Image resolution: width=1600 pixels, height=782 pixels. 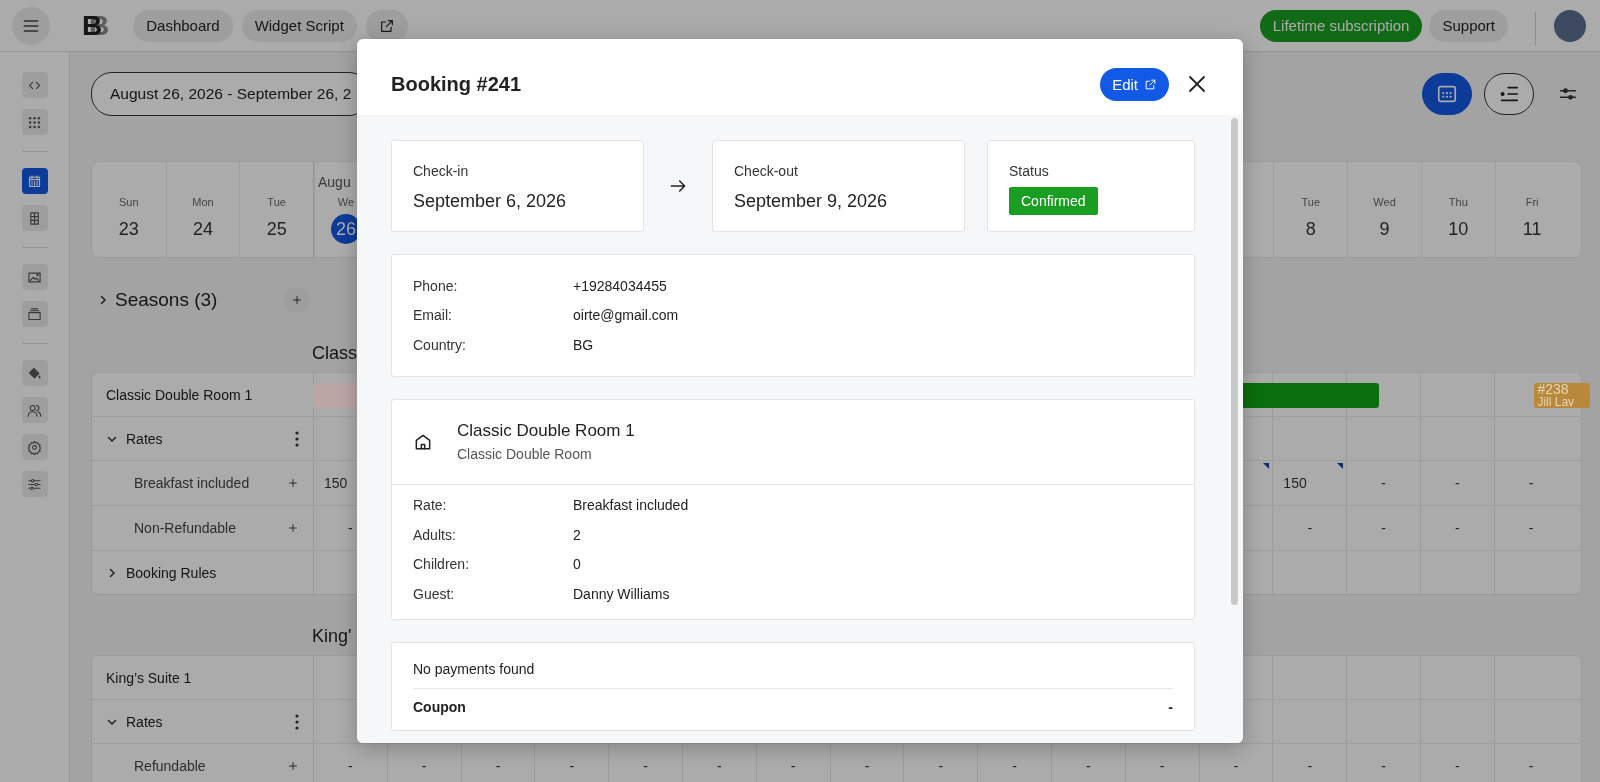 What do you see at coordinates (334, 182) in the screenshot?
I see `month-label: Augu` at bounding box center [334, 182].